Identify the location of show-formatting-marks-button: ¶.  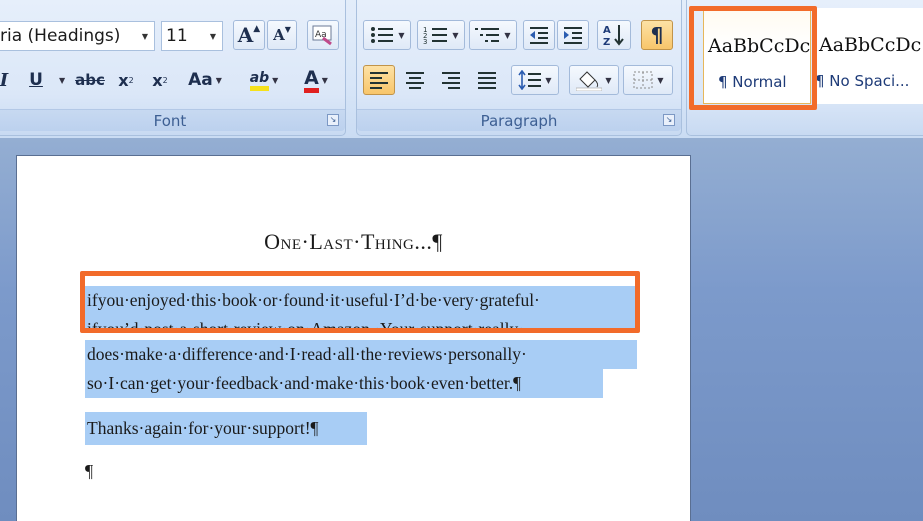
(657, 35).